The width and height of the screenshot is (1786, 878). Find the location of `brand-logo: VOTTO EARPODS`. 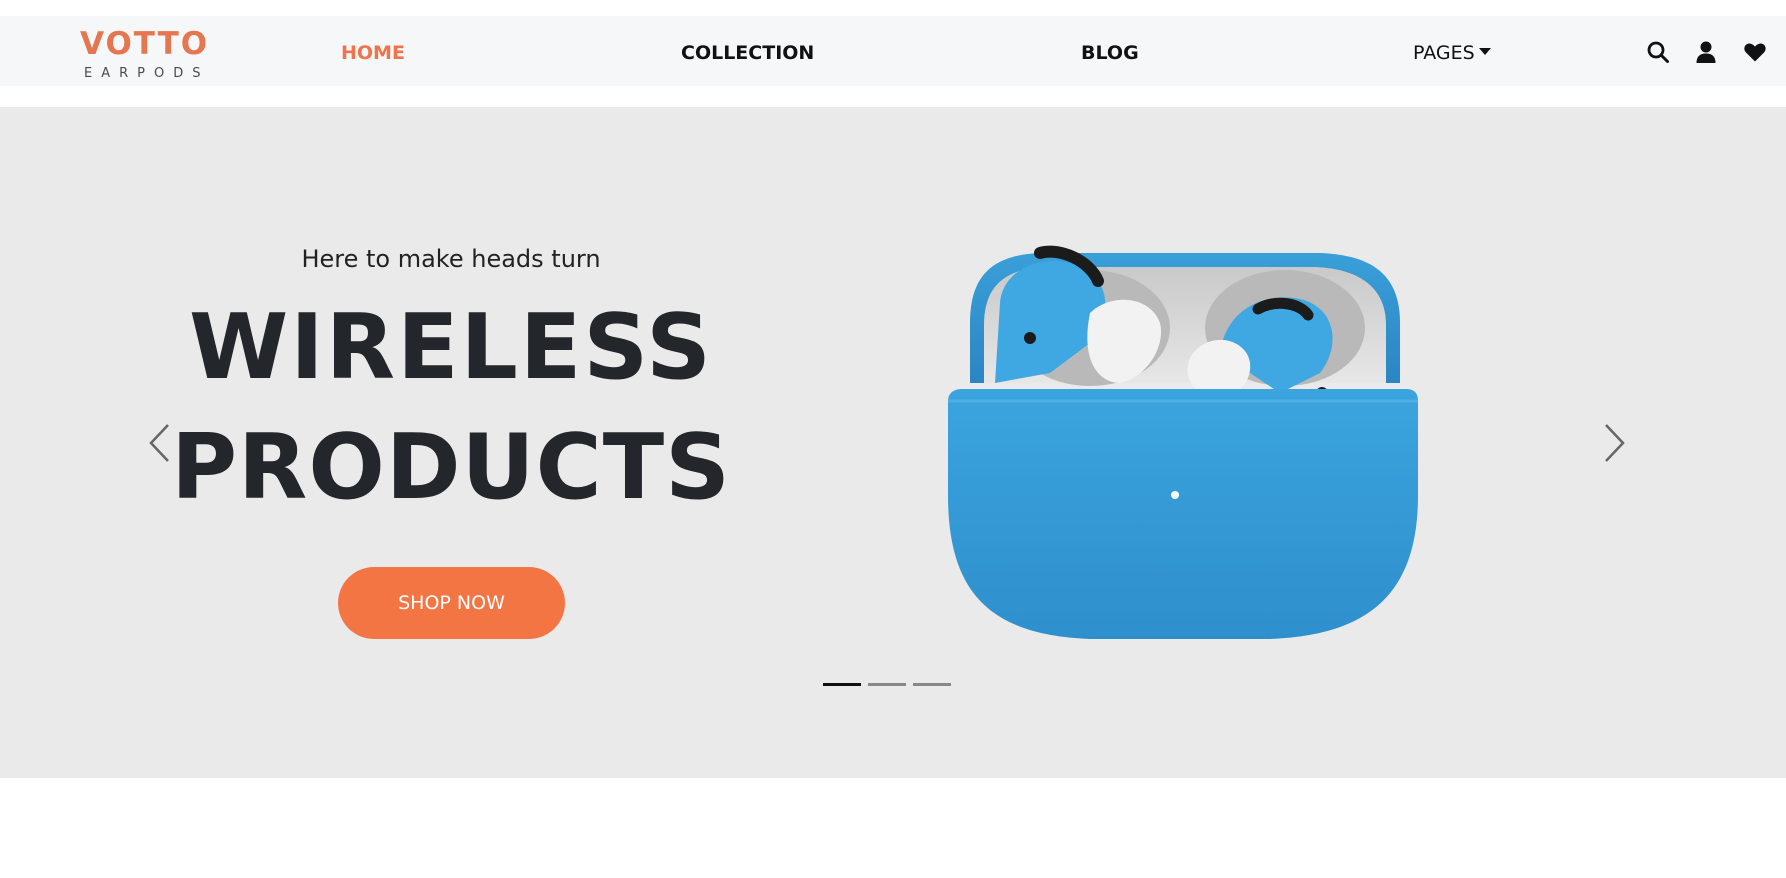

brand-logo: VOTTO EARPODS is located at coordinates (150, 53).